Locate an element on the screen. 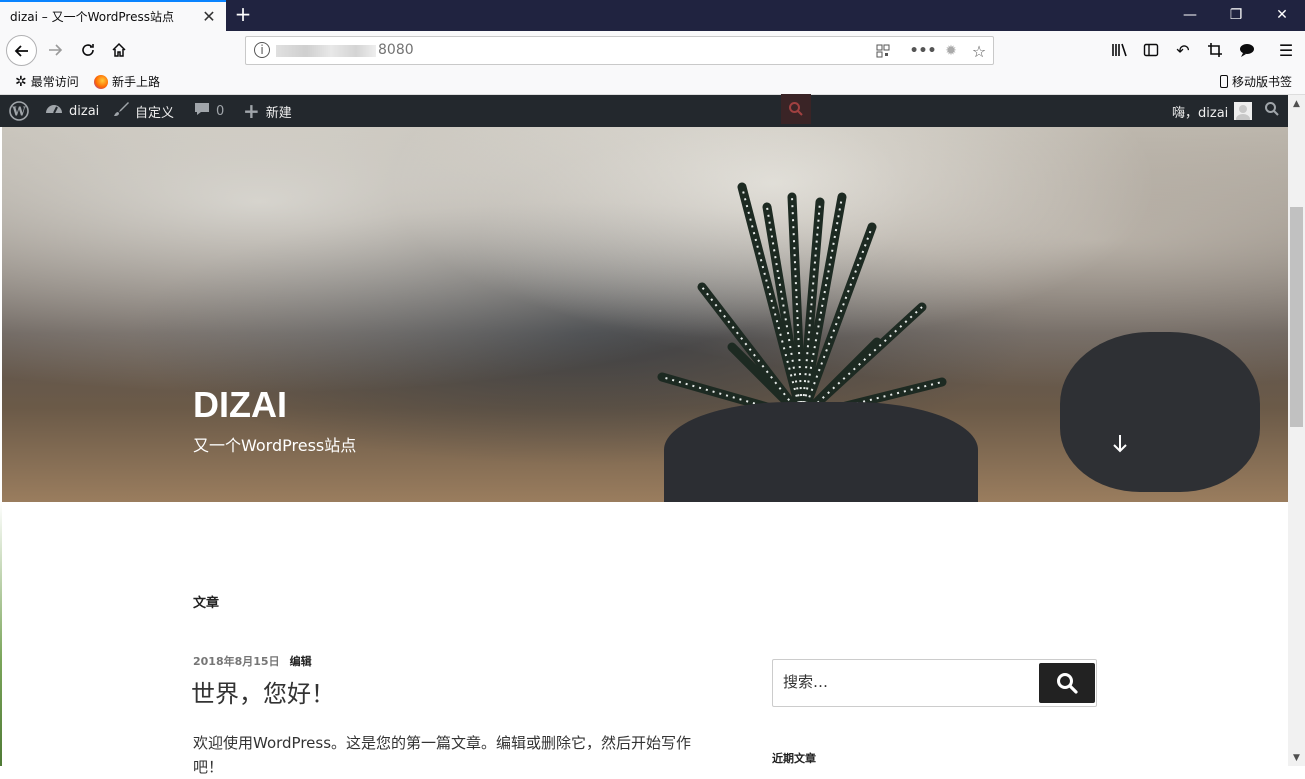 The height and width of the screenshot is (779, 1305). qr-code-icon is located at coordinates (883, 51).